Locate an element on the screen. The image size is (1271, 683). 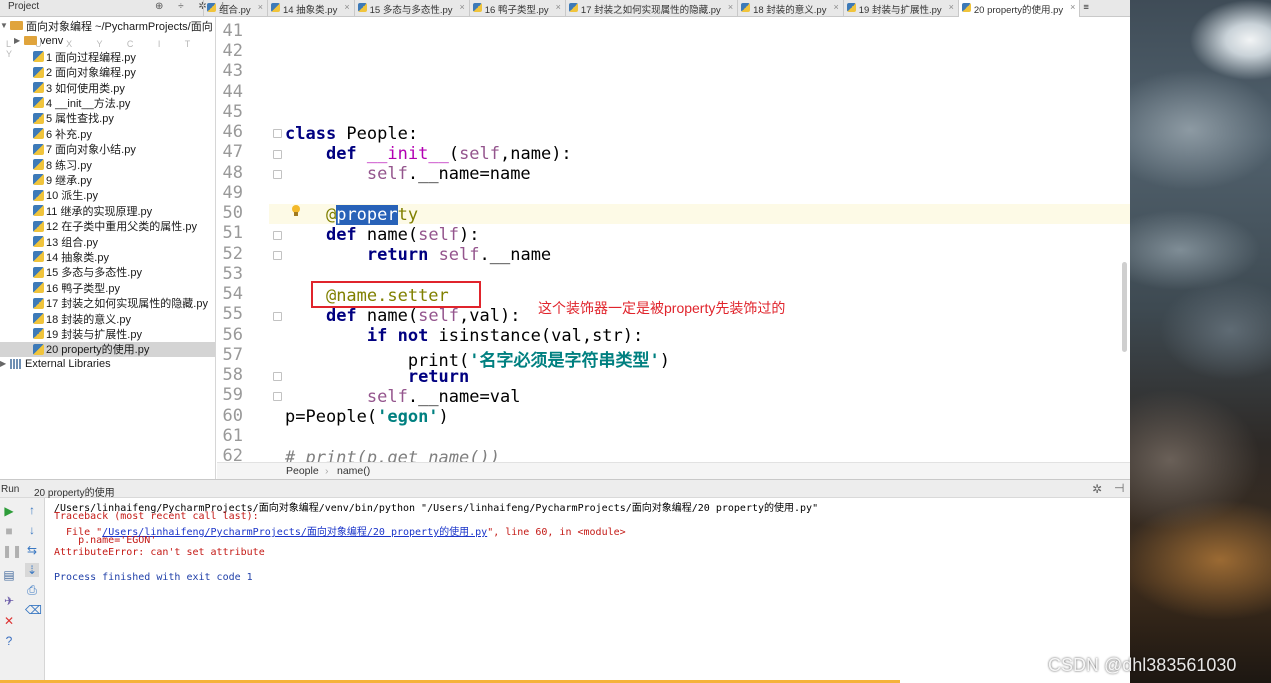
tab-2: 15 多态与多态性.py × is located at coordinates (411, 8).